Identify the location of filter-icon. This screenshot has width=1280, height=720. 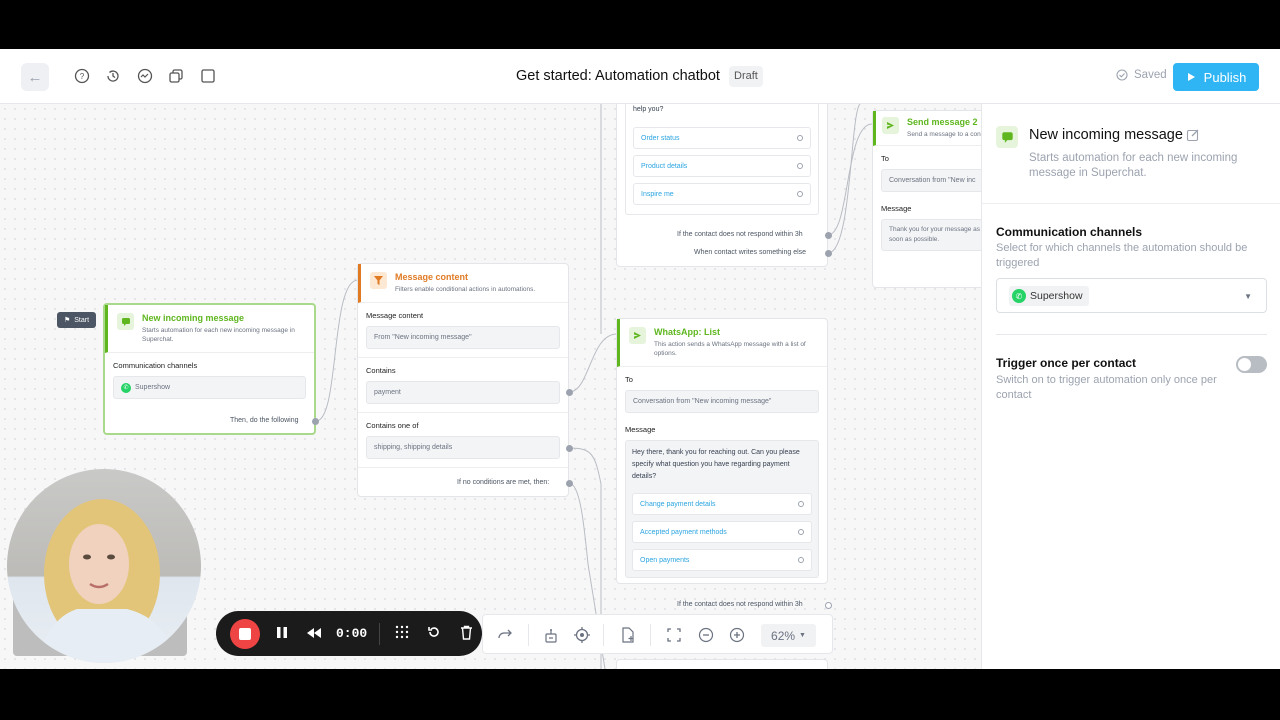
(378, 280).